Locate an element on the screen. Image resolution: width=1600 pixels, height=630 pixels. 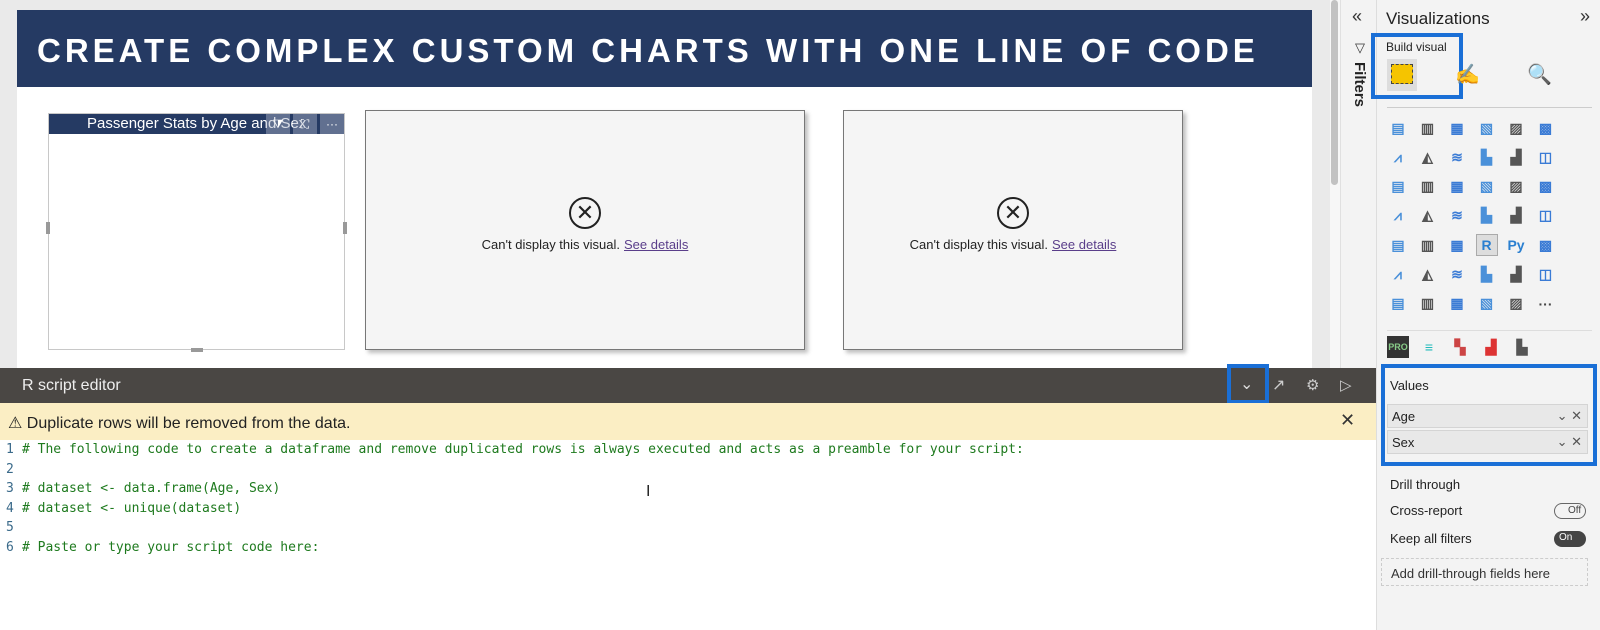
html-content-icon: ▦ is located at coordinates (1457, 304).